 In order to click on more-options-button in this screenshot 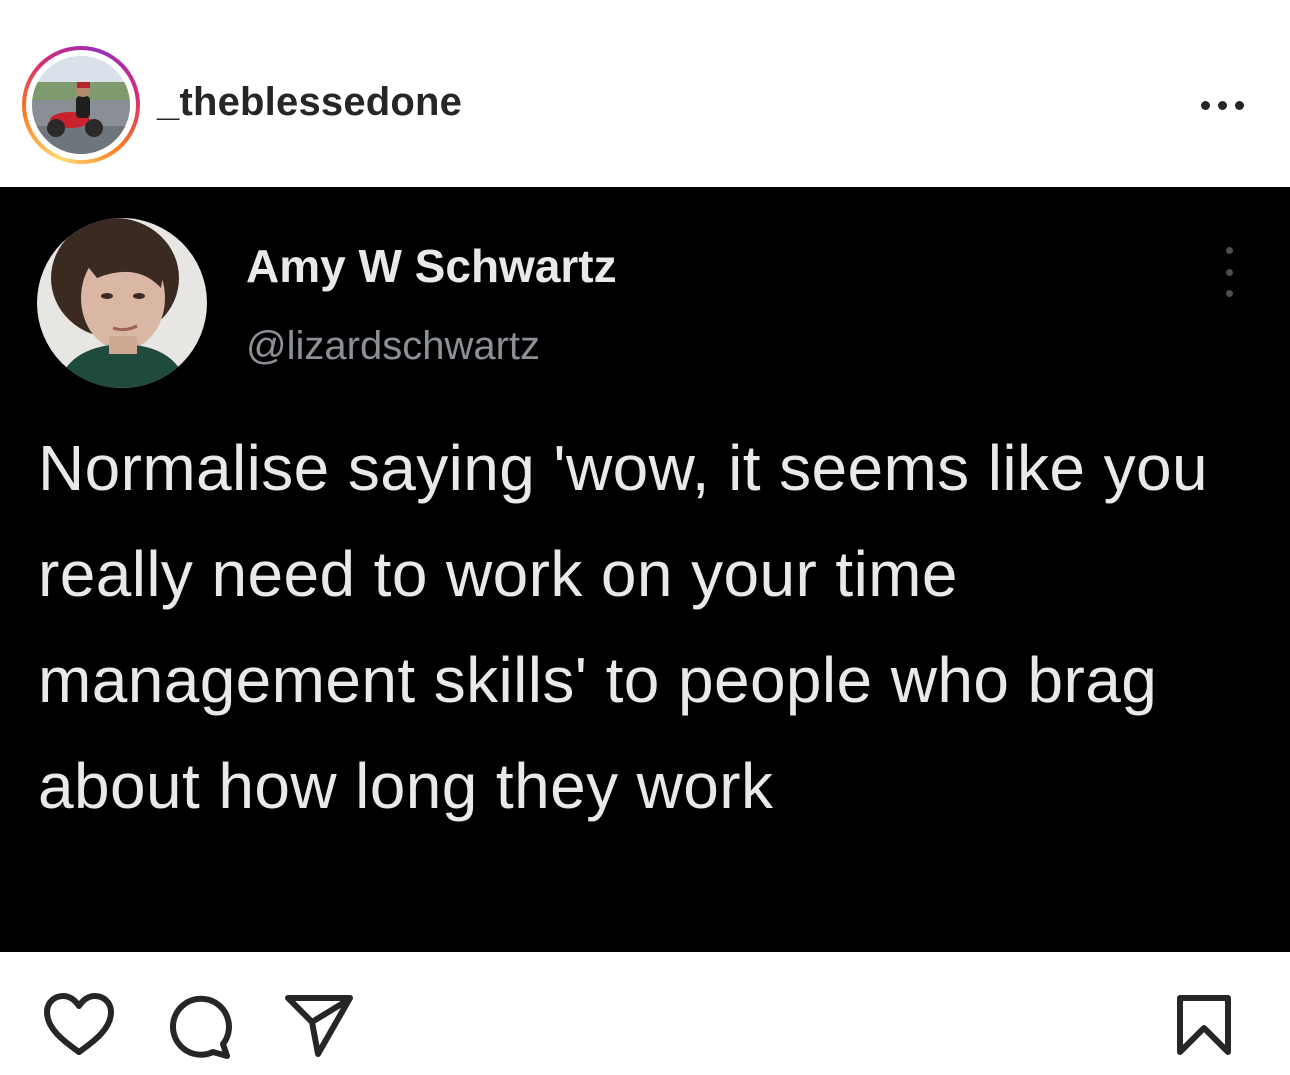, I will do `click(1222, 105)`.